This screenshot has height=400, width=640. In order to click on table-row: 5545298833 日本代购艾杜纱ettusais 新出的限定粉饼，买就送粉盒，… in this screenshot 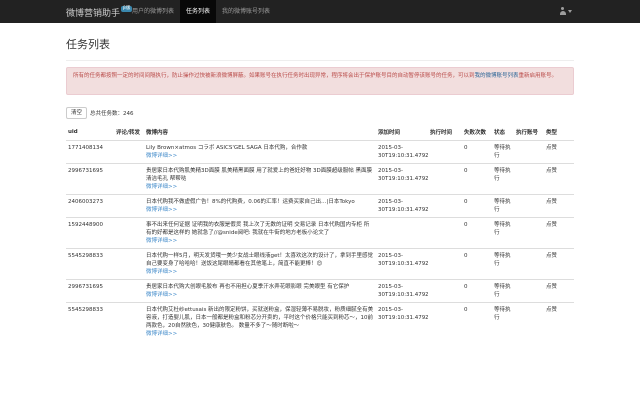, I will do `click(320, 321)`.